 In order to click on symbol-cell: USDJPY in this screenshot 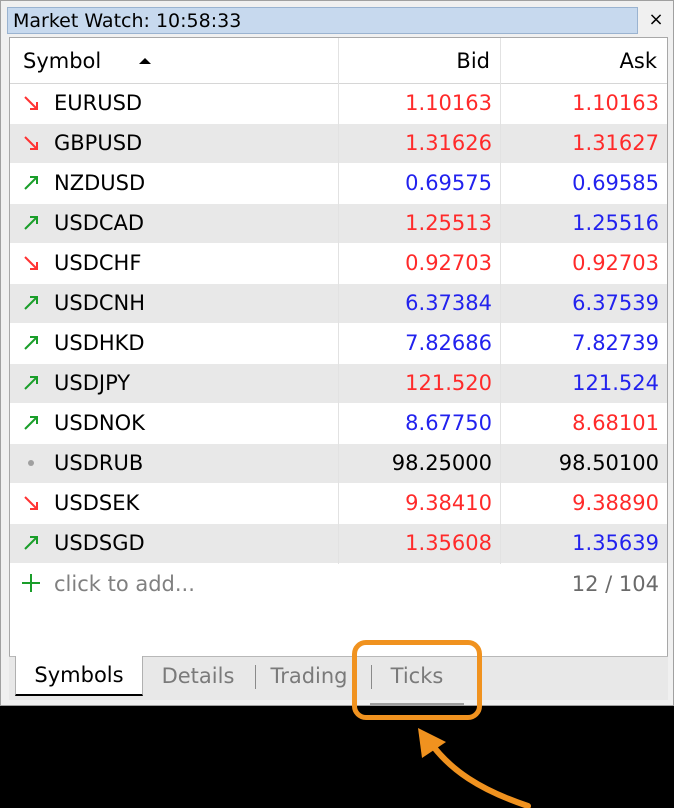, I will do `click(174, 384)`.